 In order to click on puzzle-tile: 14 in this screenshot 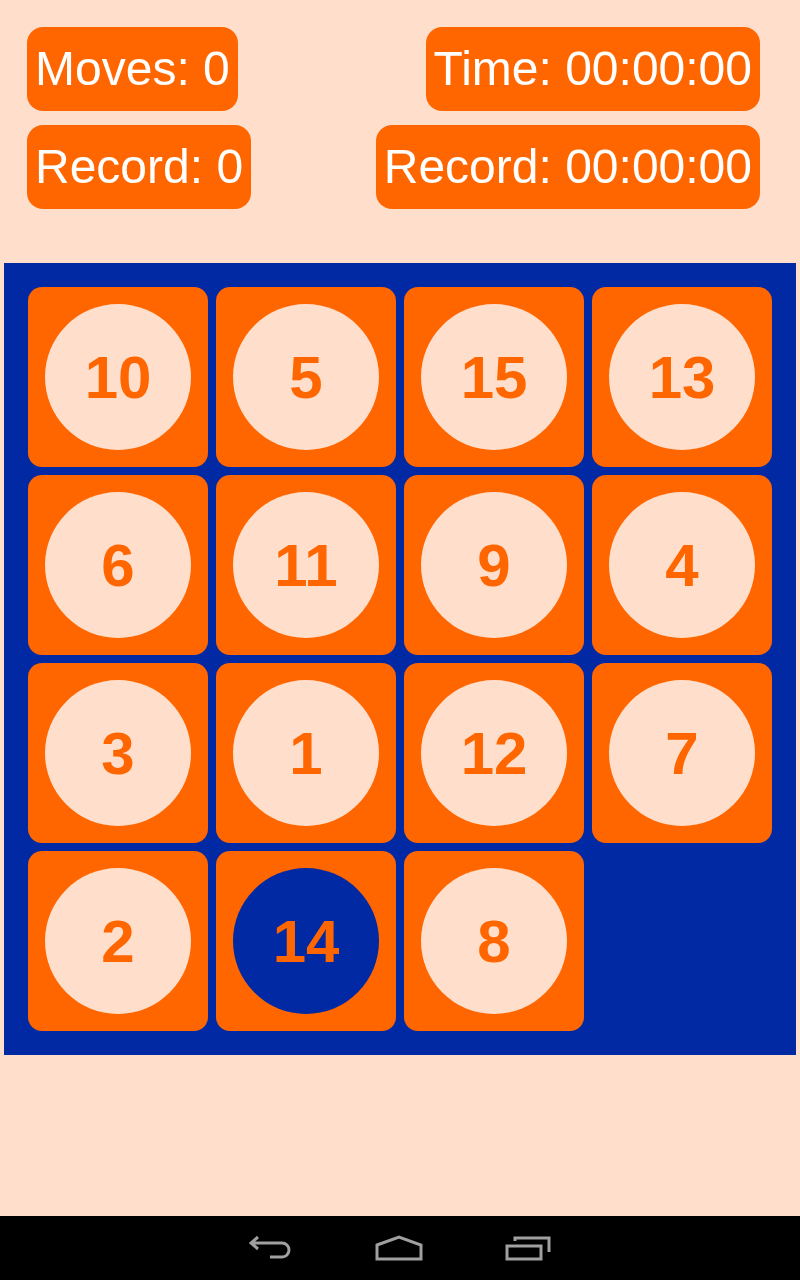, I will do `click(306, 941)`.